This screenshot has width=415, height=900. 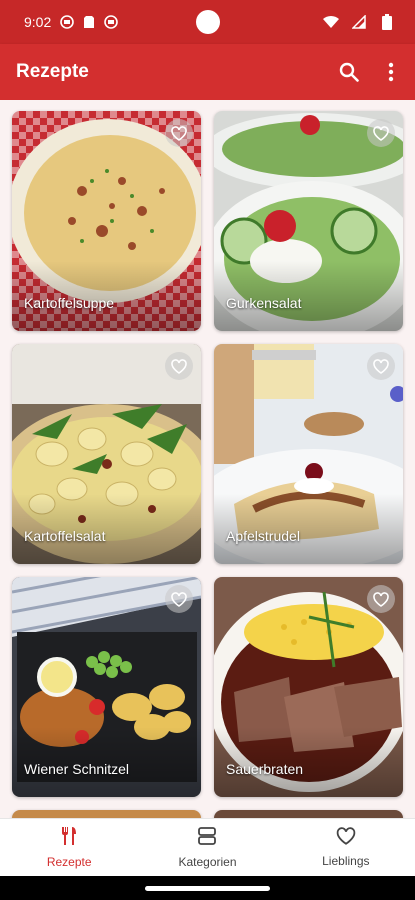 What do you see at coordinates (207, 838) in the screenshot?
I see `categories-icon` at bounding box center [207, 838].